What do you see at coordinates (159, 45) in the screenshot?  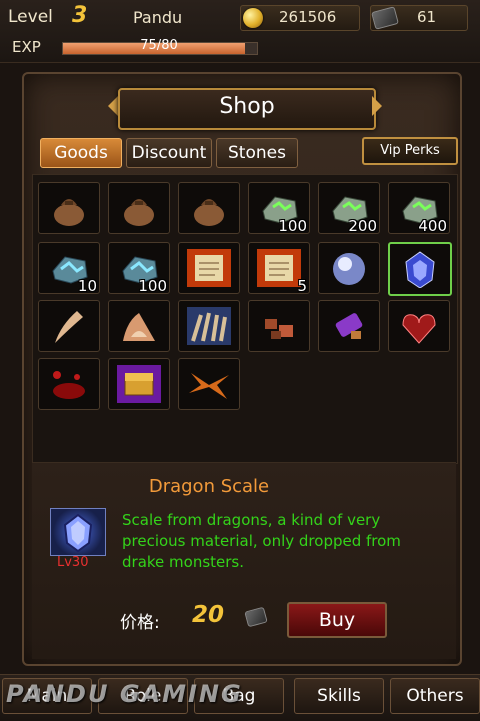 I see `exp-text: 75/80` at bounding box center [159, 45].